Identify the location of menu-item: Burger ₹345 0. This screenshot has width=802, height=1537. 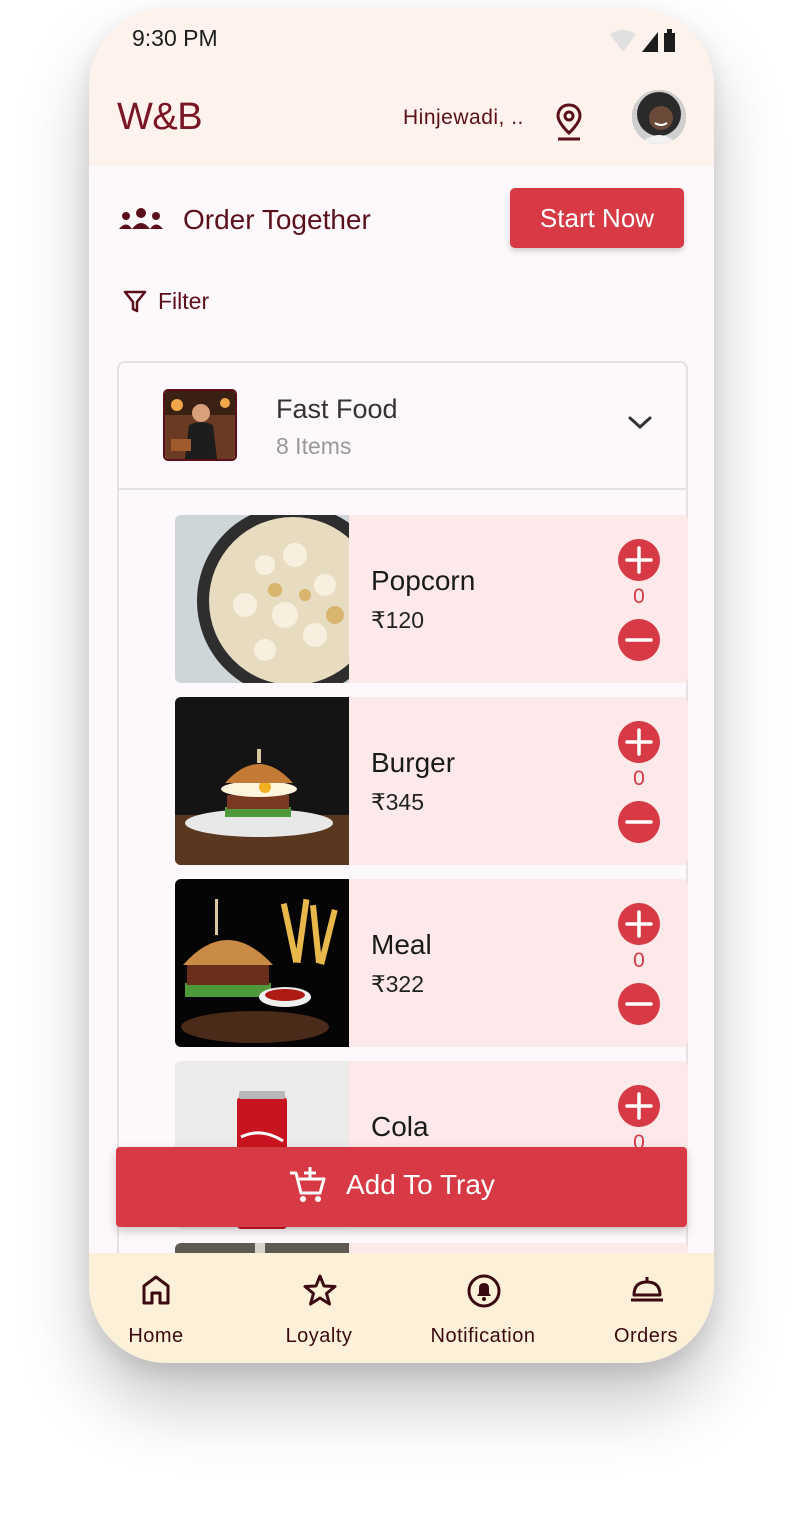
(431, 781).